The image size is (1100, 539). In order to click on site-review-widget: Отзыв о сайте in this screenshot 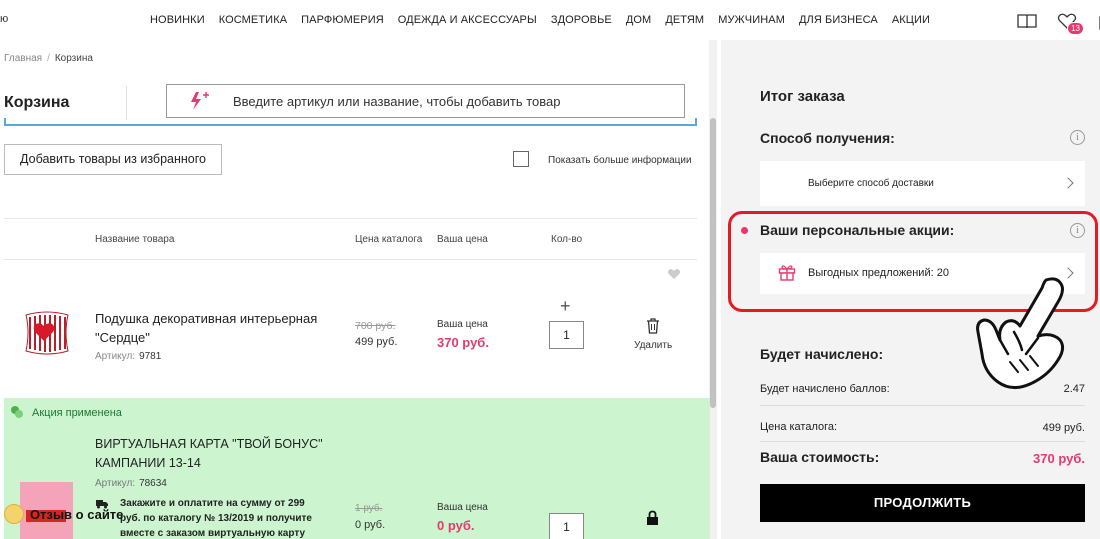, I will do `click(63, 514)`.